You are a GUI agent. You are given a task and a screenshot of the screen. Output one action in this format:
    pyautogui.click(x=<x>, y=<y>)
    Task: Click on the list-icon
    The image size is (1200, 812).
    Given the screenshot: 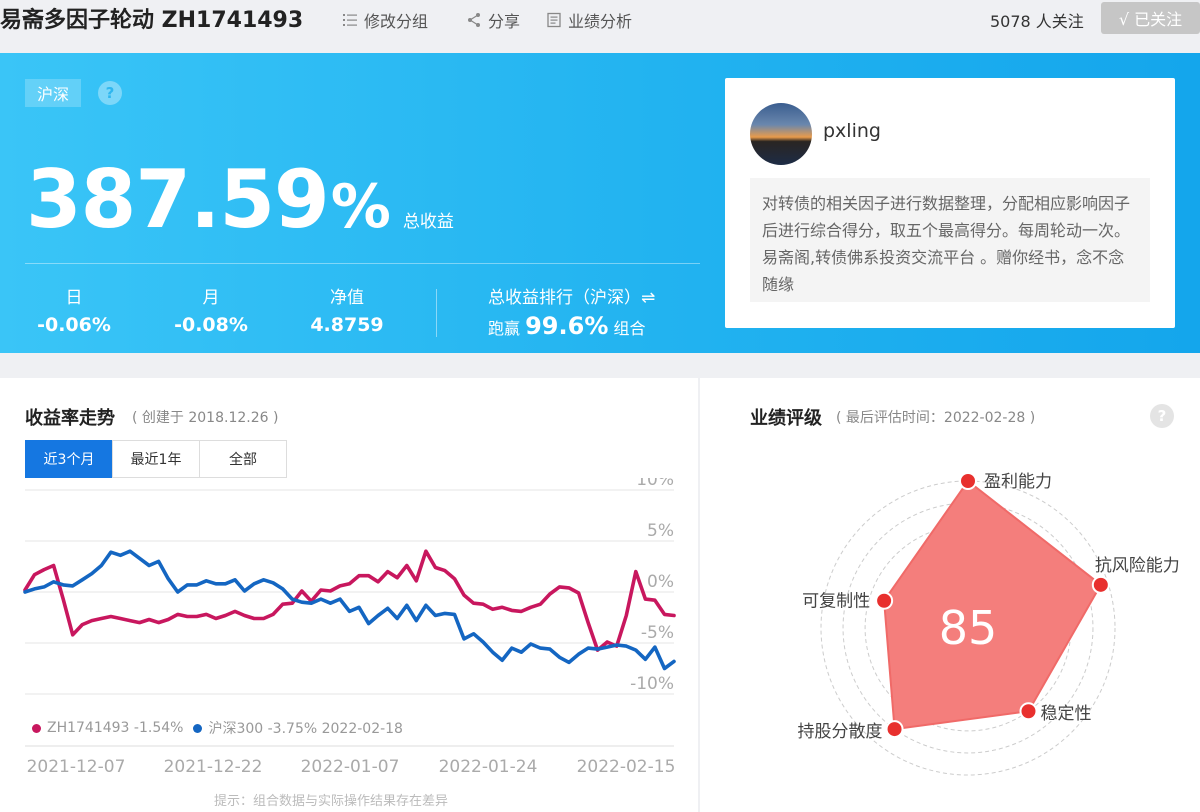 What is the action you would take?
    pyautogui.click(x=350, y=20)
    